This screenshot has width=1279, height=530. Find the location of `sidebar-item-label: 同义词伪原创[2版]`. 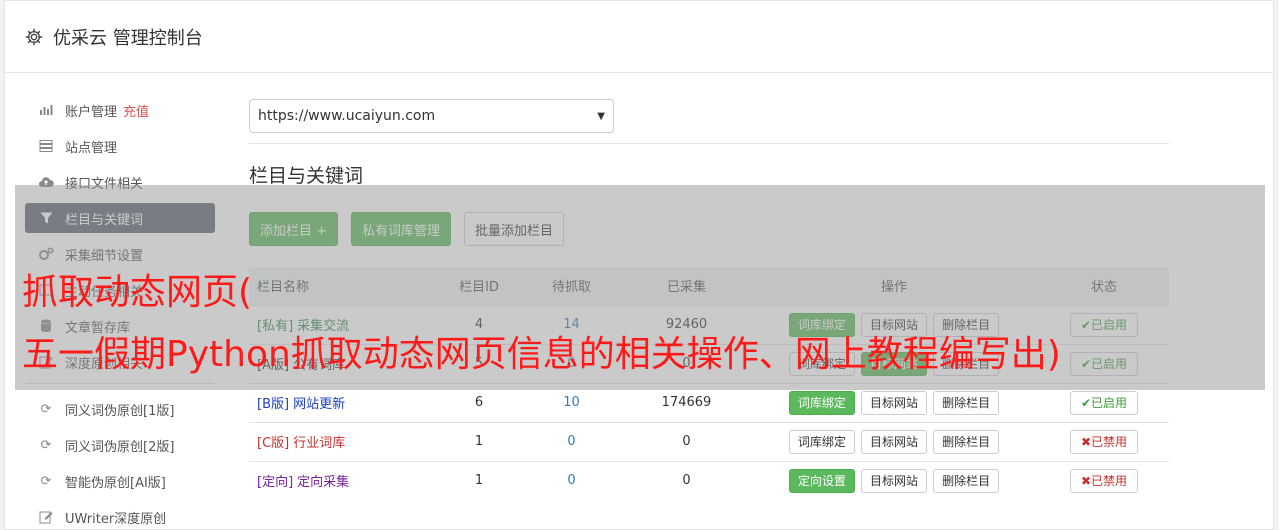

sidebar-item-label: 同义词伪原创[2版] is located at coordinates (120, 447).